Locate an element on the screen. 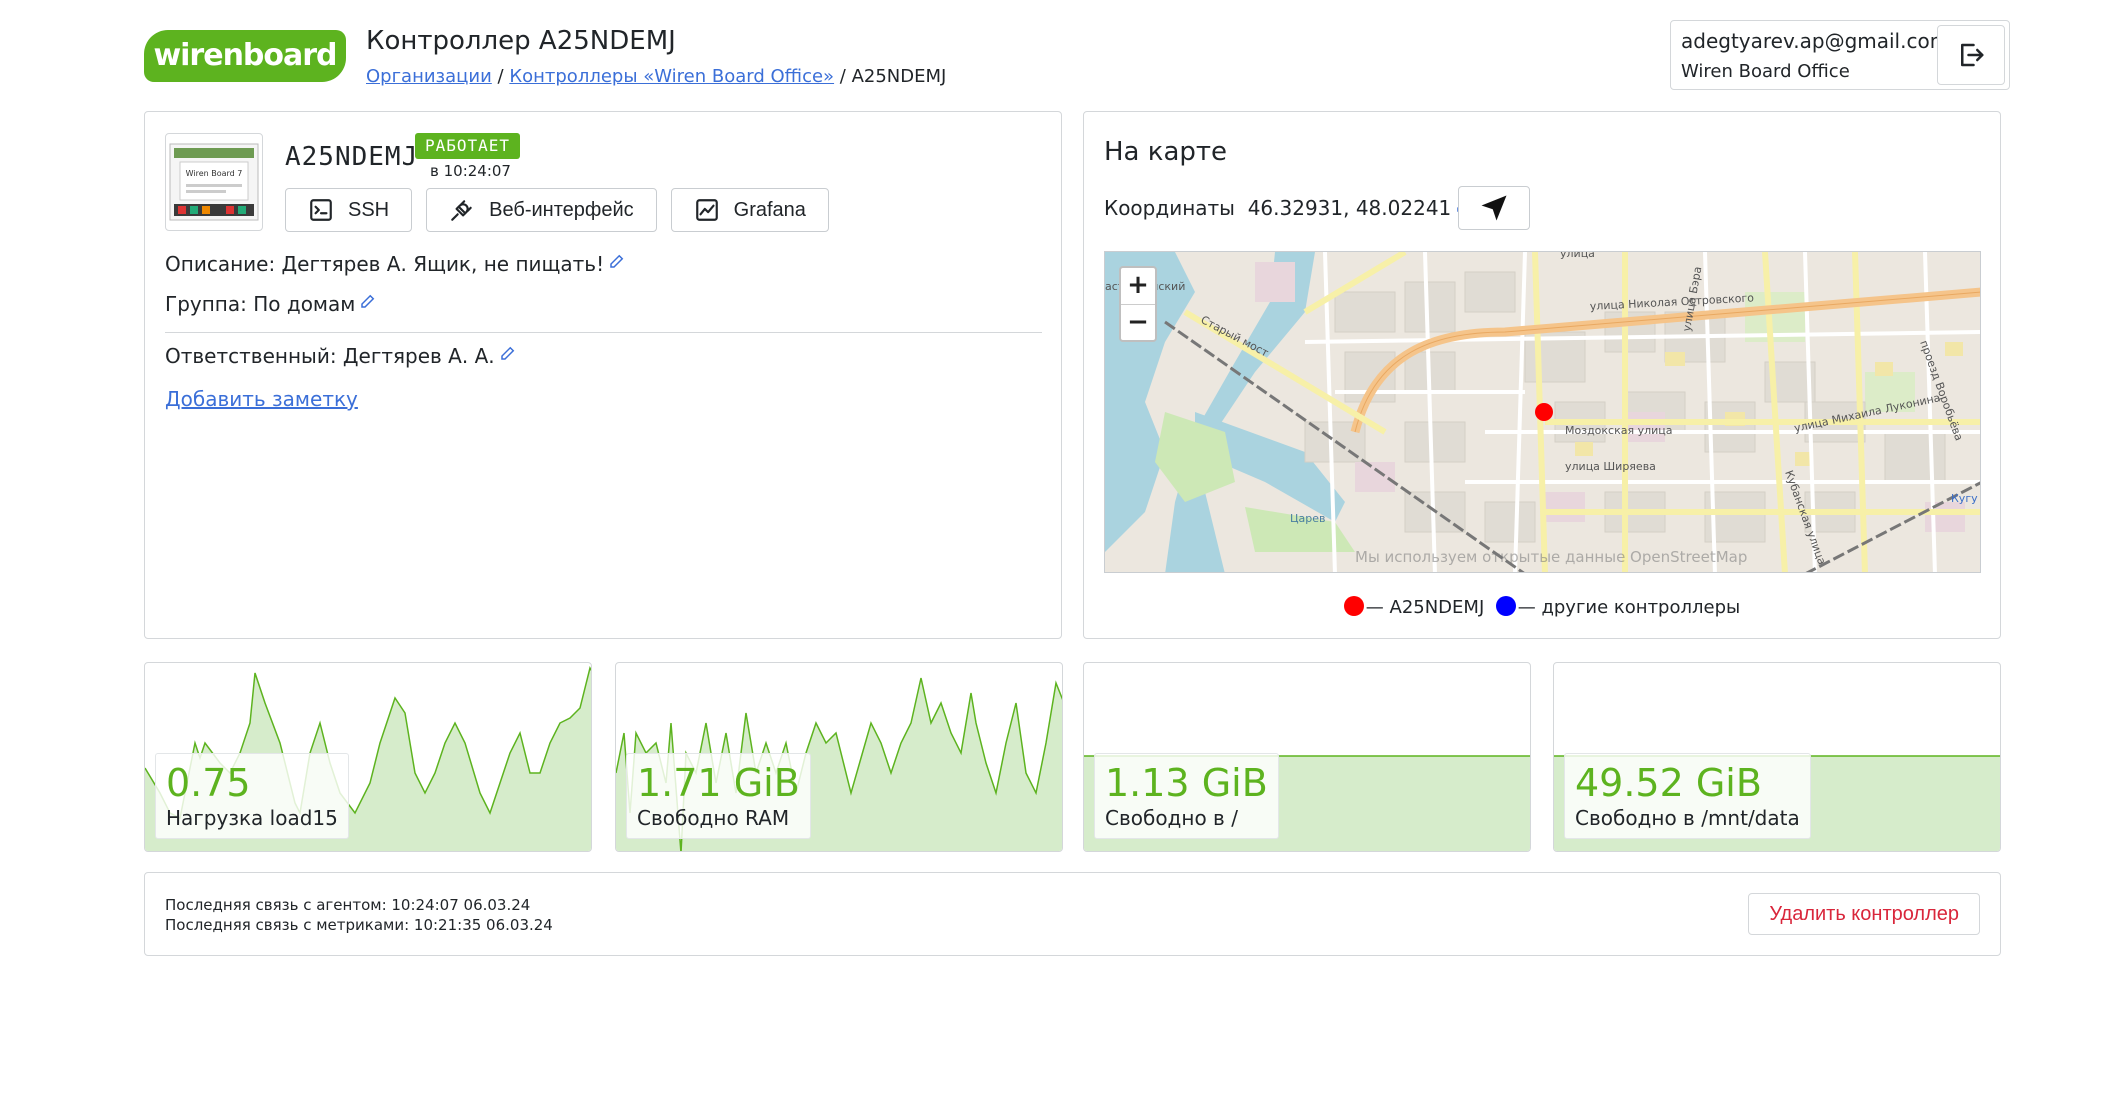  edit-description-icon is located at coordinates (617, 261).